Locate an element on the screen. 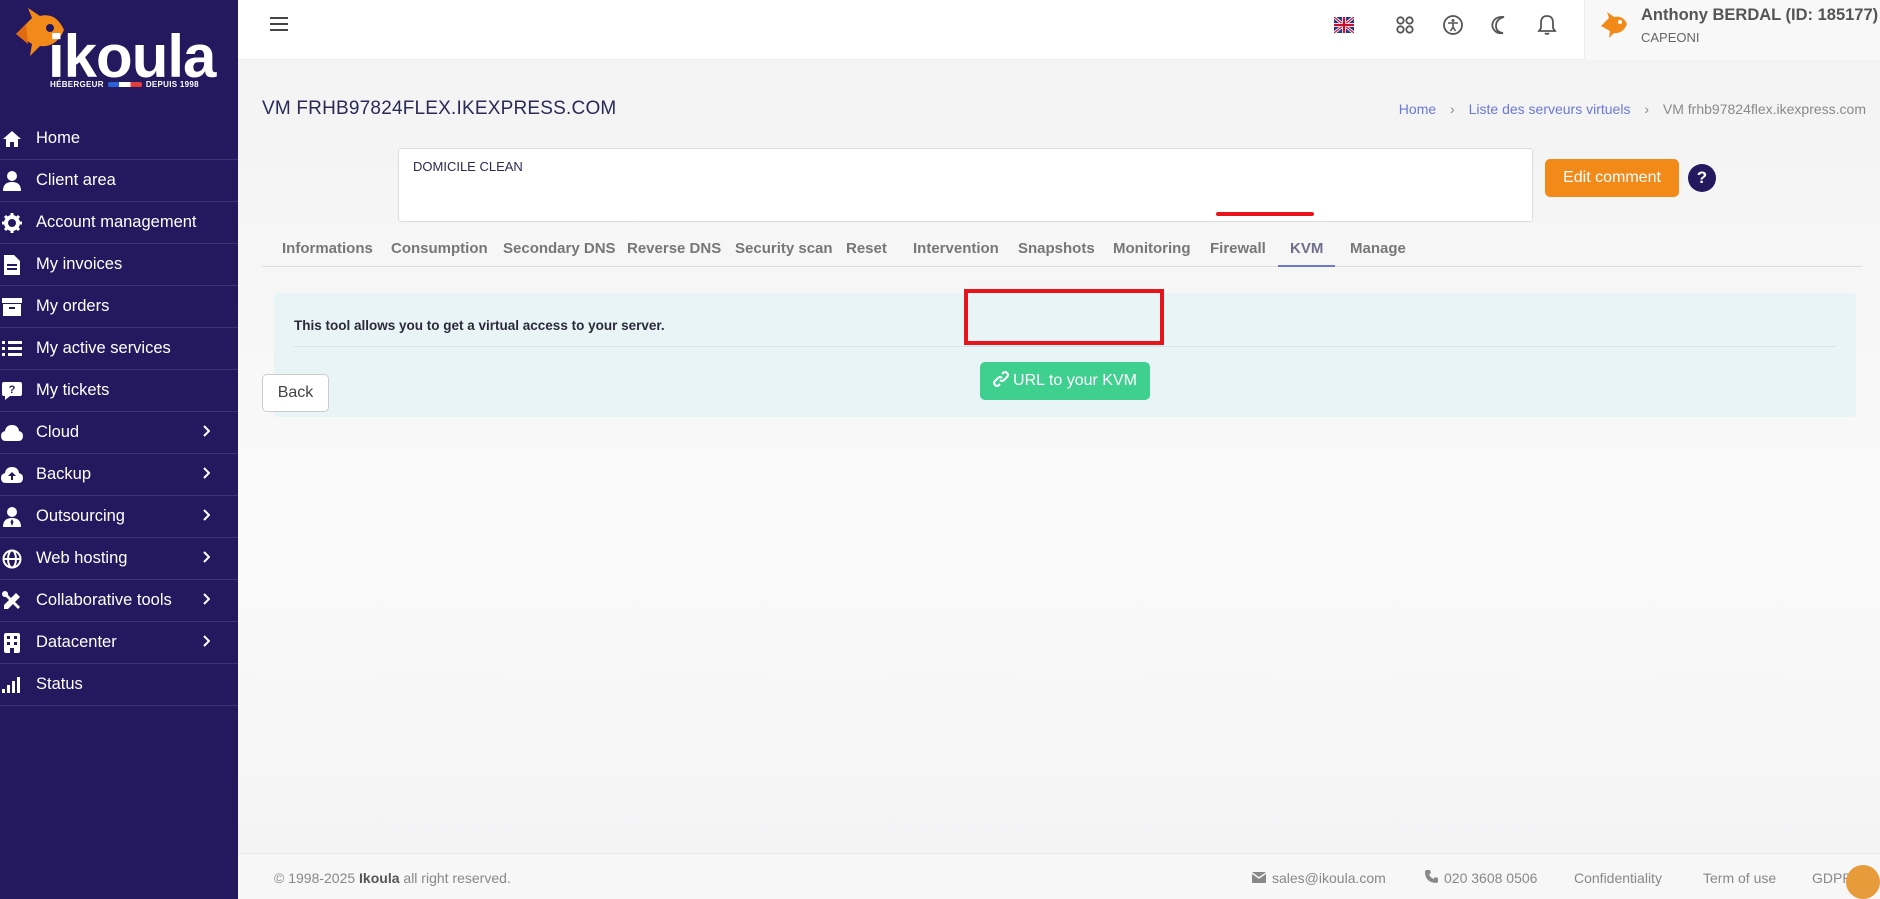 The image size is (1880, 899). tab-reverse-dns: Reverse DNS is located at coordinates (674, 248).